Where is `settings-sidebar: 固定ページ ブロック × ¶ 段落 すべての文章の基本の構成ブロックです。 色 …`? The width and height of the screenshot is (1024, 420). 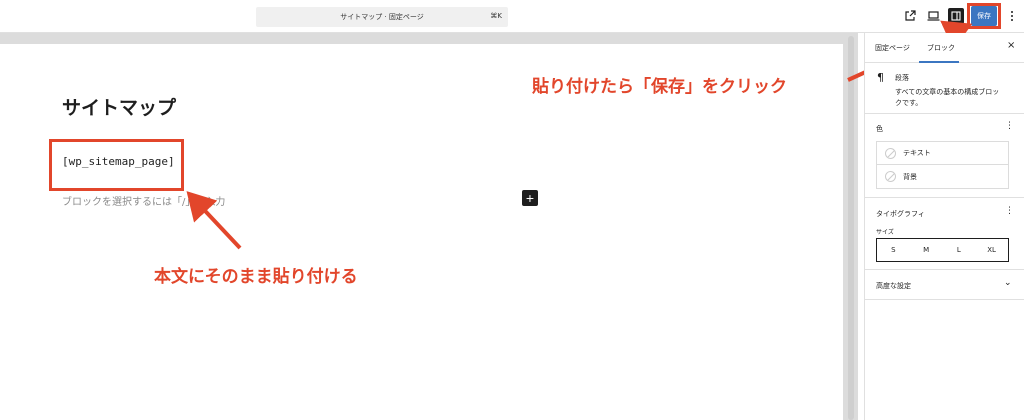
settings-sidebar: 固定ページ ブロック × ¶ 段落 すべての文章の基本の構成ブロックです。 色 … is located at coordinates (944, 226).